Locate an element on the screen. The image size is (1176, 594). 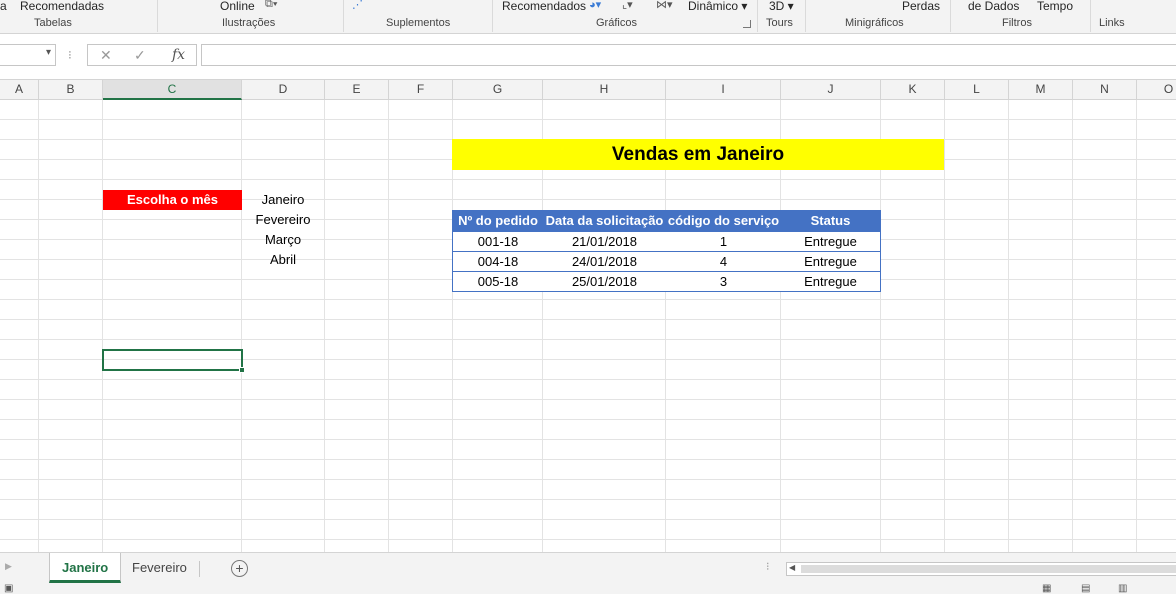
insert-function-icon: fx is located at coordinates (178, 55).